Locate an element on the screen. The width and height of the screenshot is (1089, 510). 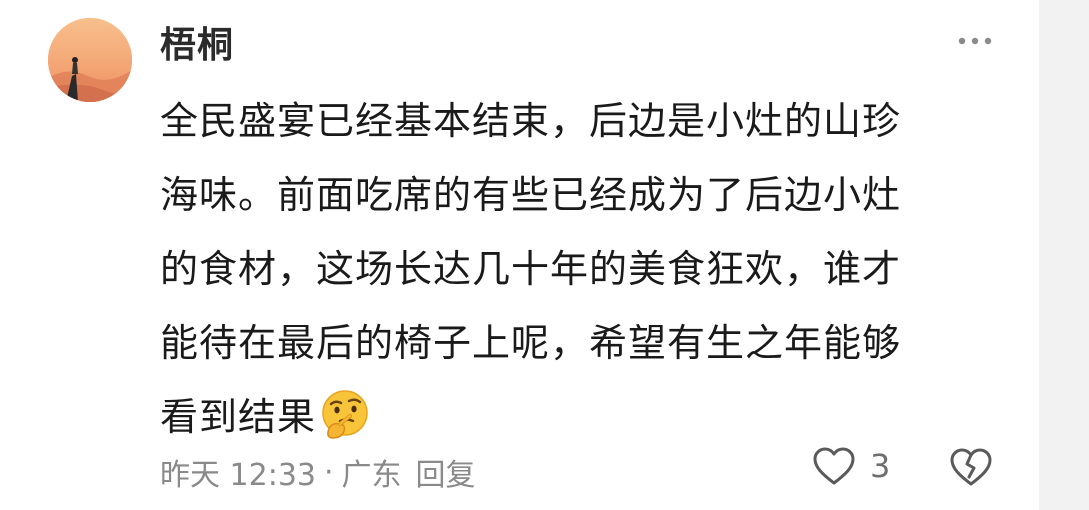
scroll-edge is located at coordinates (1064, 255).